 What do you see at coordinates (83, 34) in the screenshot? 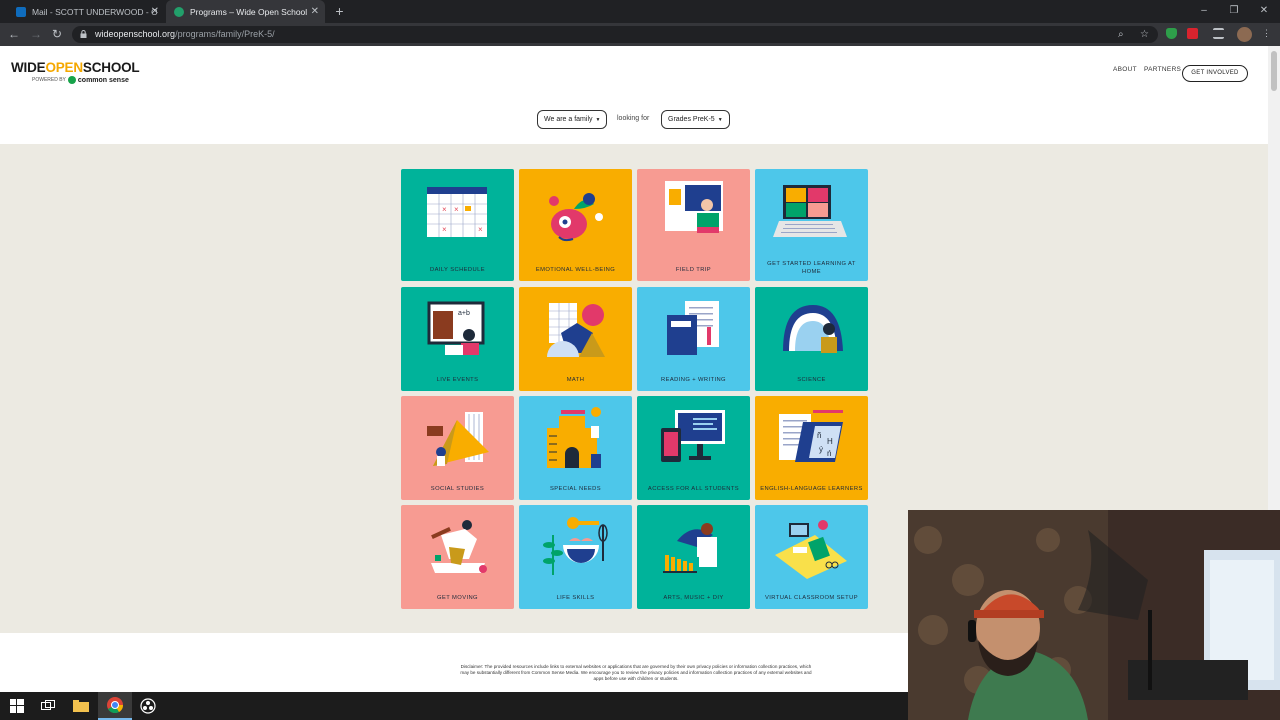
I see `lock-icon` at bounding box center [83, 34].